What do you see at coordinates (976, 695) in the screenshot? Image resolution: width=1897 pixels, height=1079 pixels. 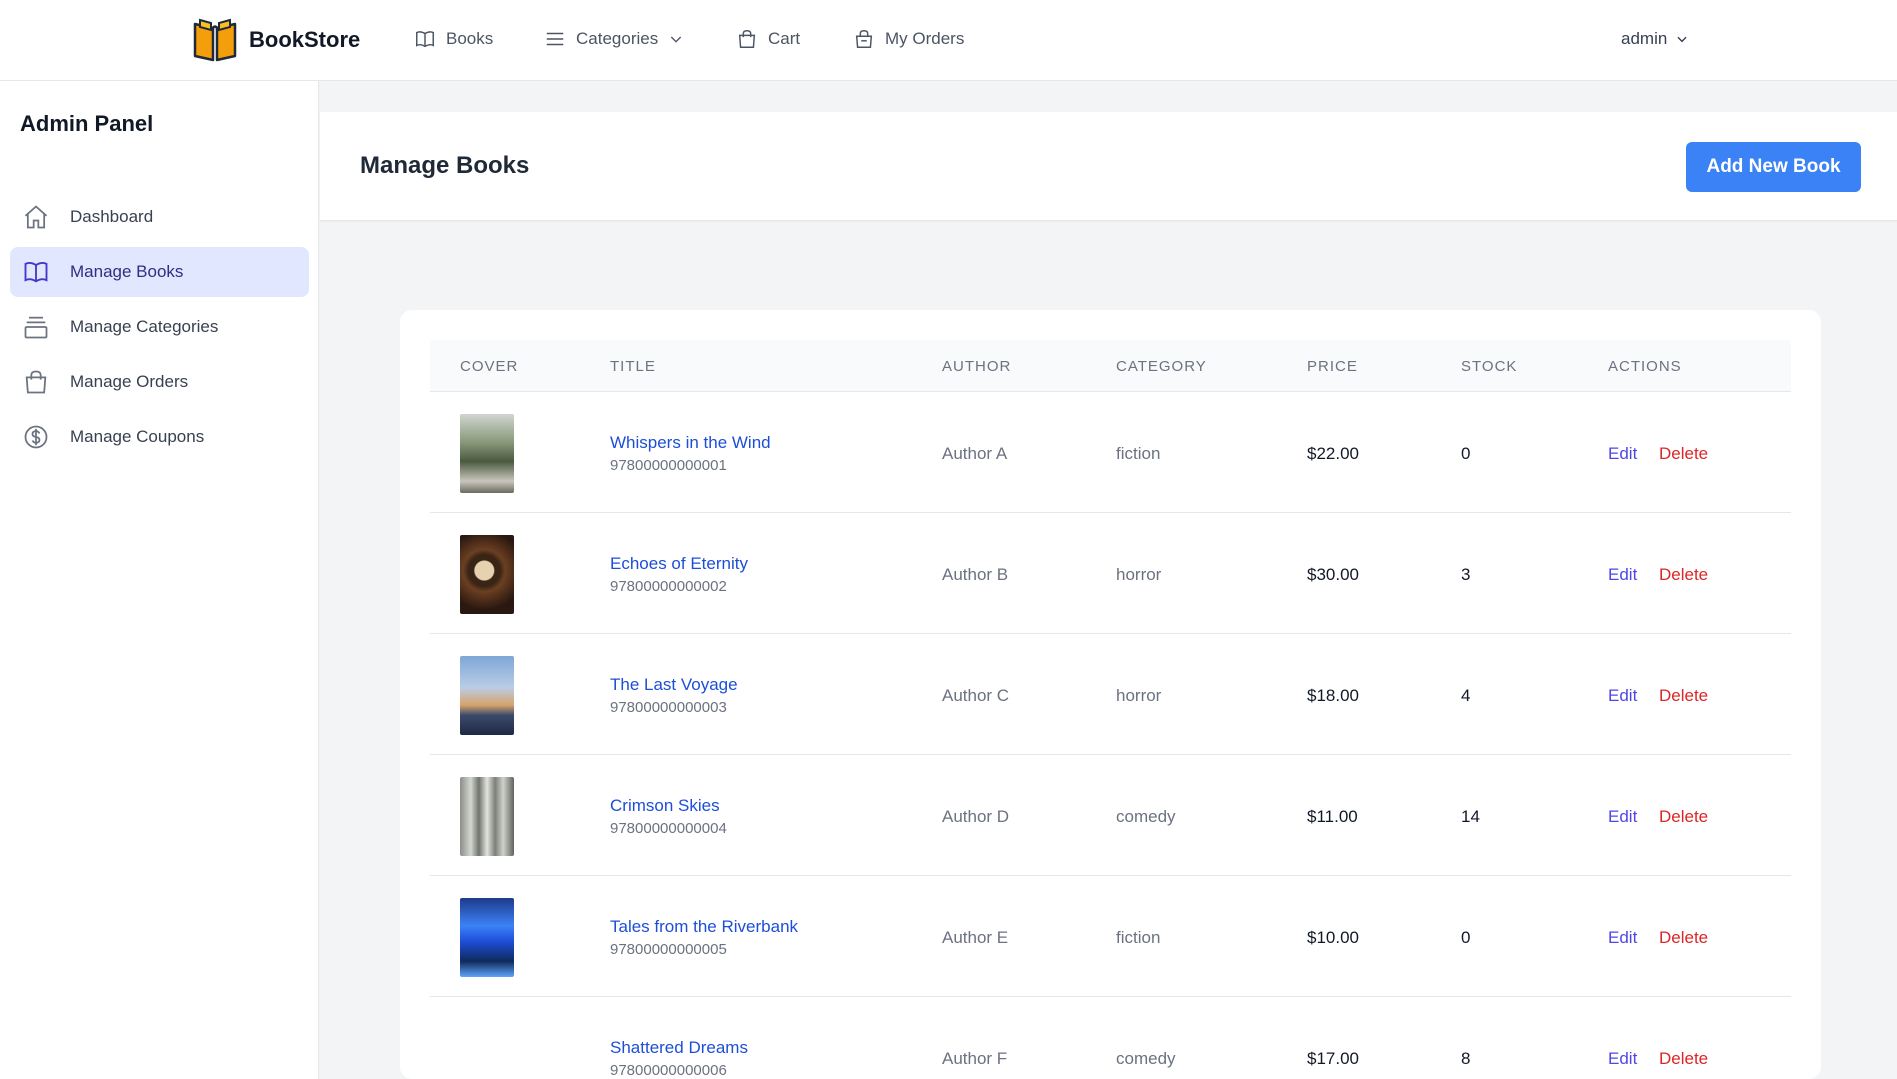 I see `book-author: Author C` at bounding box center [976, 695].